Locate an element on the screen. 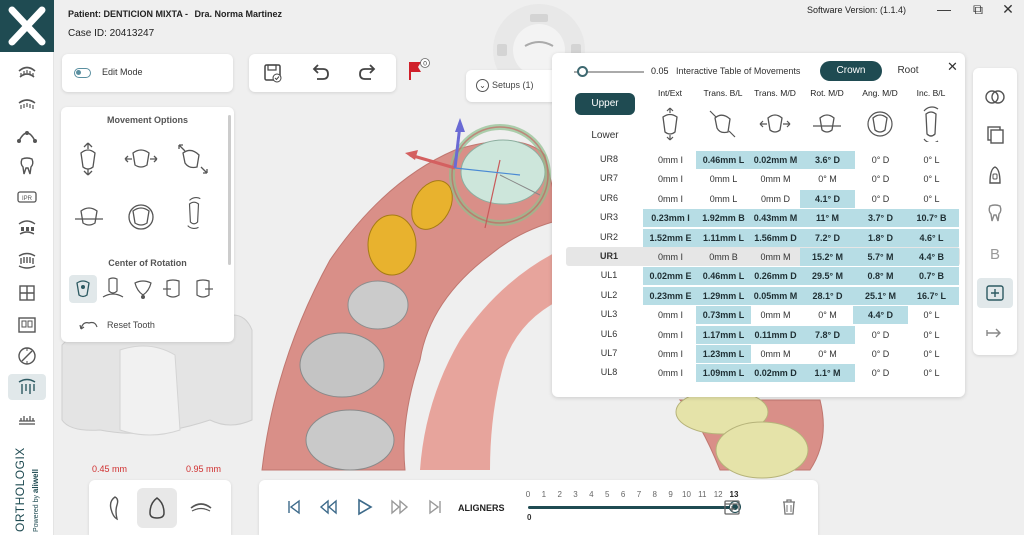 The image size is (1024, 535). table-row: UR1 0mm I 0mm B 0mm M 15.2° M 5.7° M 4.4° B is located at coordinates (763, 256).